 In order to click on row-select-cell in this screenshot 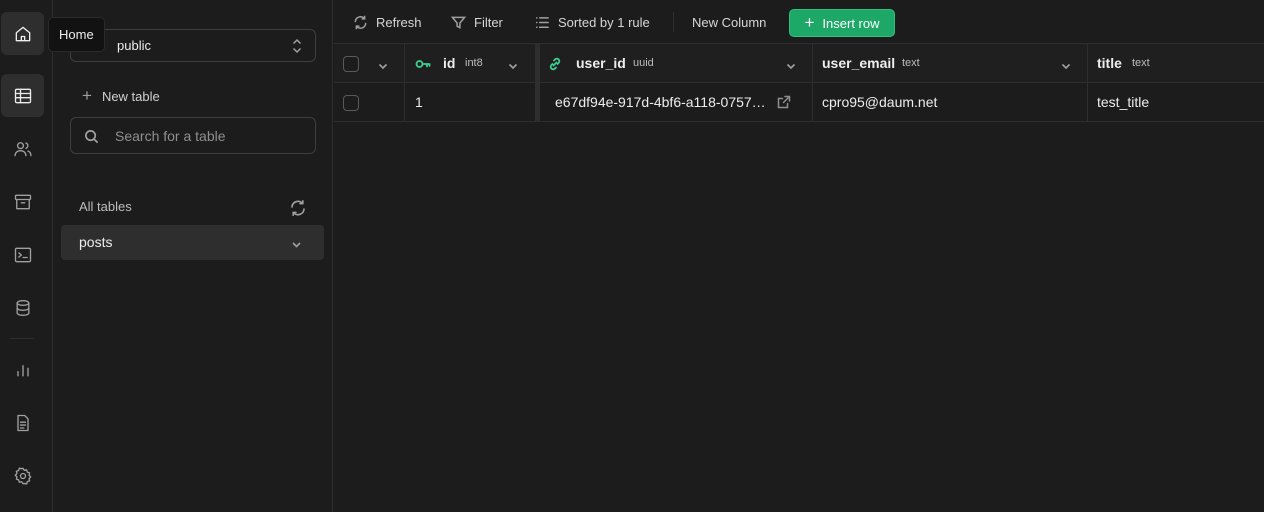, I will do `click(369, 102)`.